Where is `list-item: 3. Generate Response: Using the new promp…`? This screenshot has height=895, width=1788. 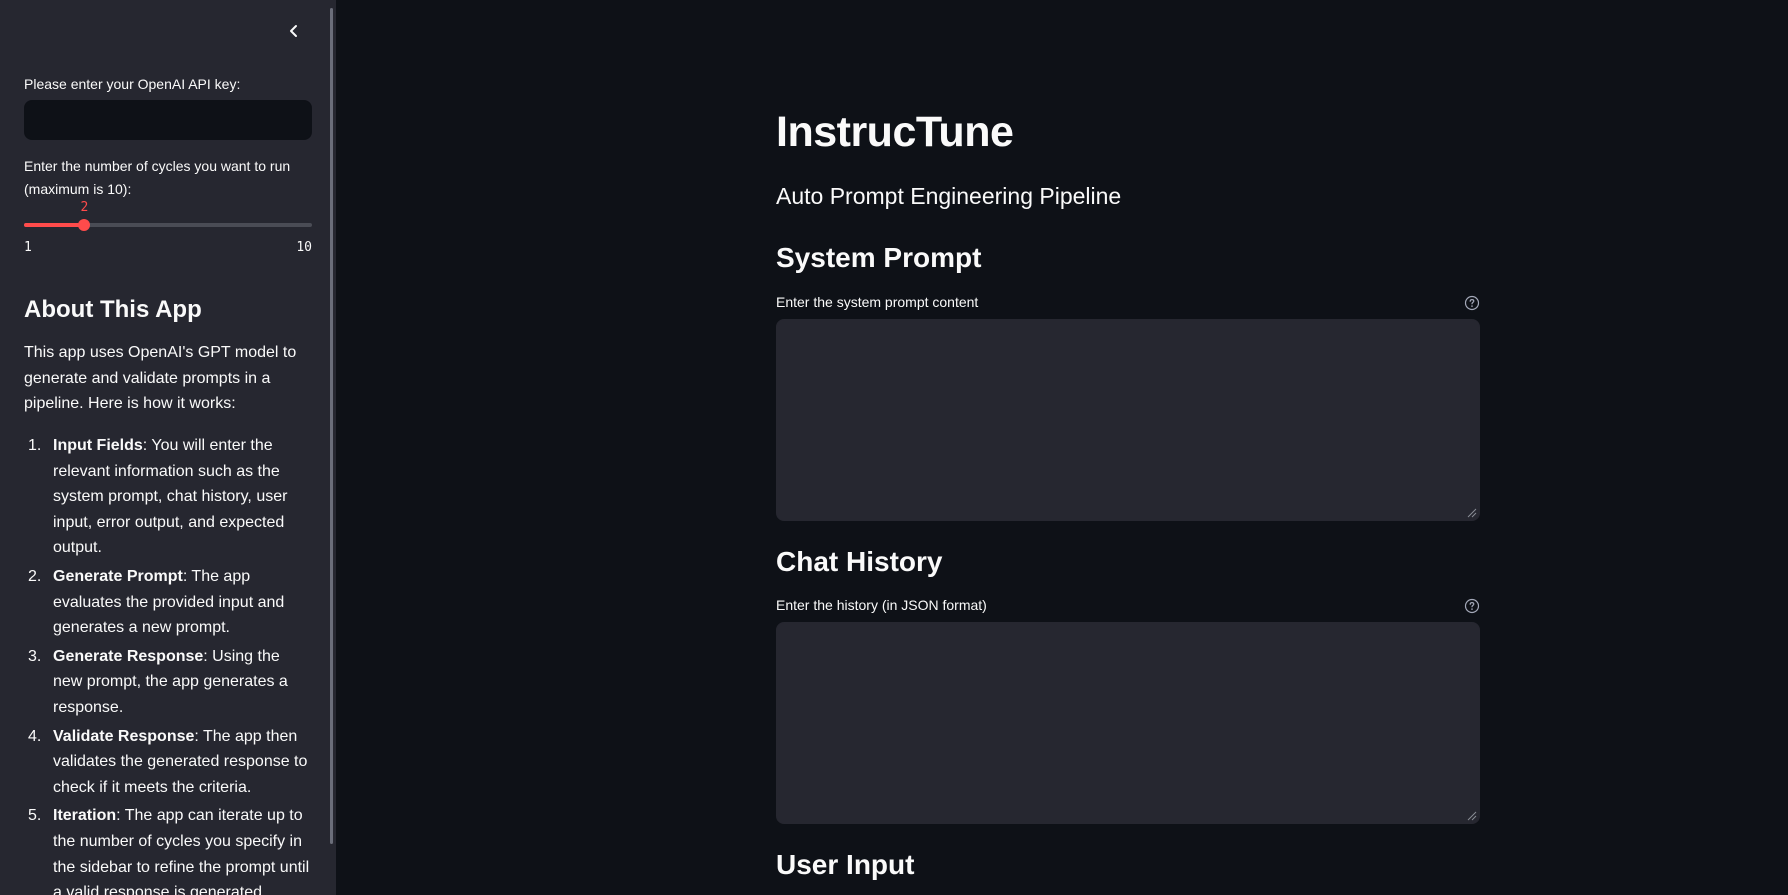
list-item: 3. Generate Response: Using the new promp… is located at coordinates (168, 682).